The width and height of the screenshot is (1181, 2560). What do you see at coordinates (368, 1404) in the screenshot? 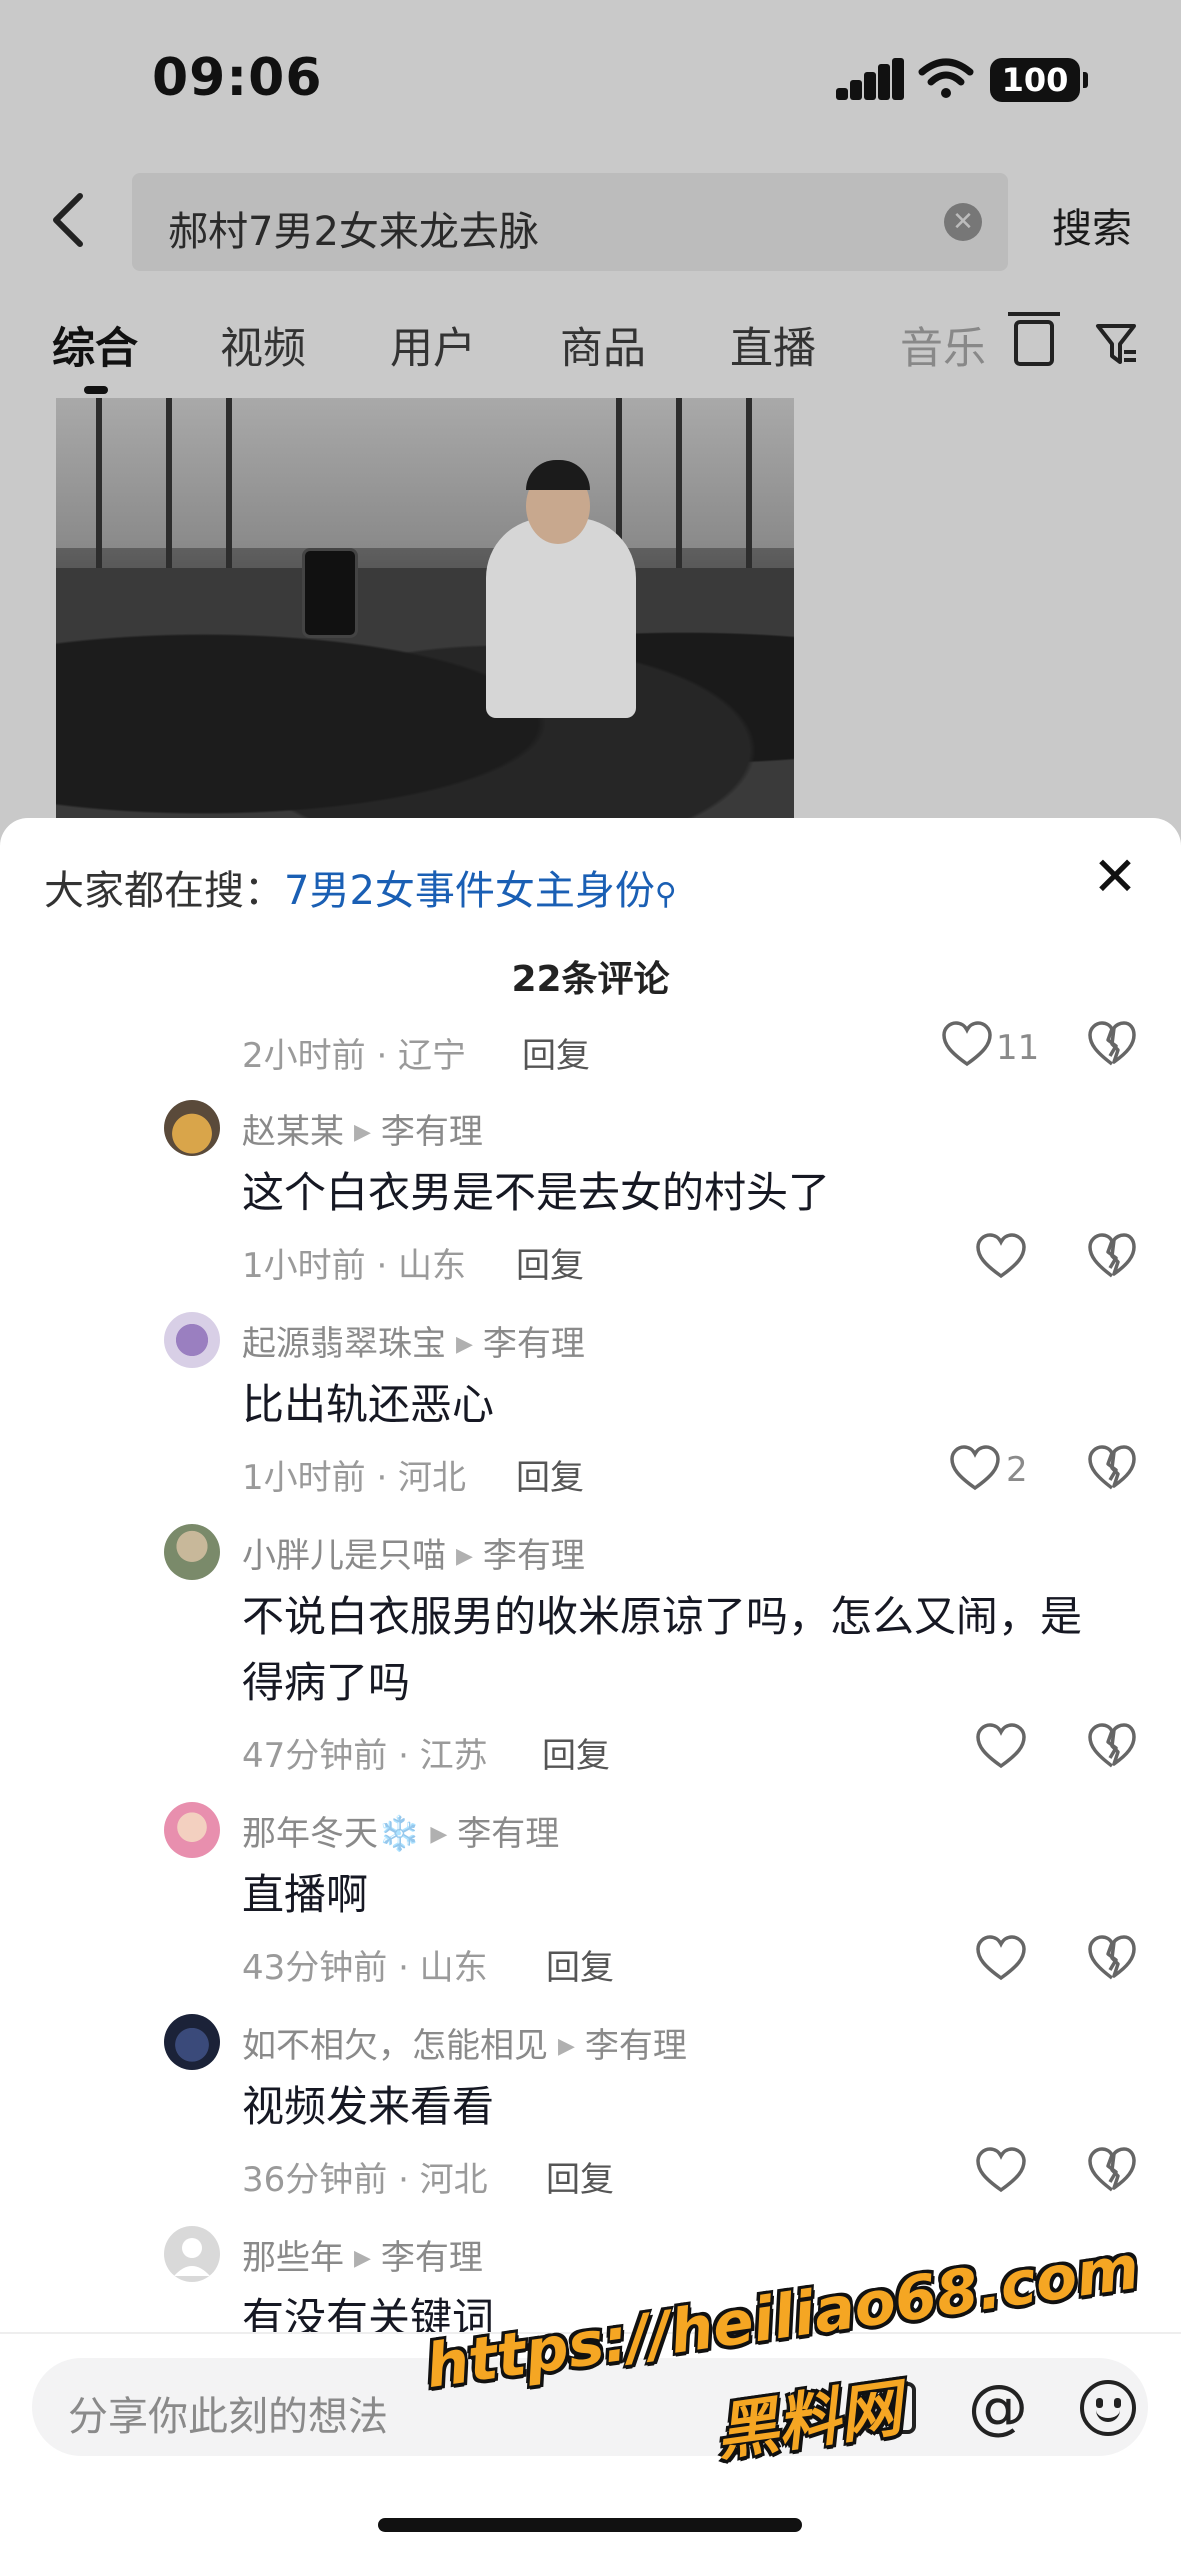
I see `comment-text: 比出轨还恶心` at bounding box center [368, 1404].